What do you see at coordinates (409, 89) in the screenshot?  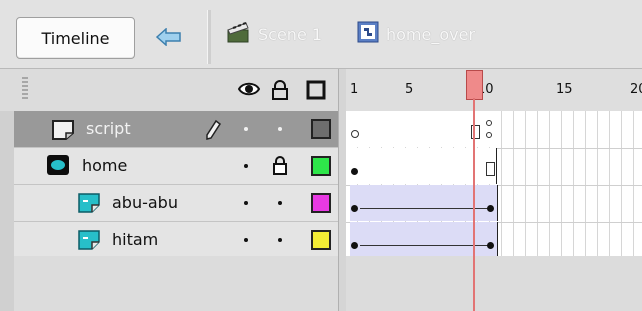 I see `ruler-tick: 5` at bounding box center [409, 89].